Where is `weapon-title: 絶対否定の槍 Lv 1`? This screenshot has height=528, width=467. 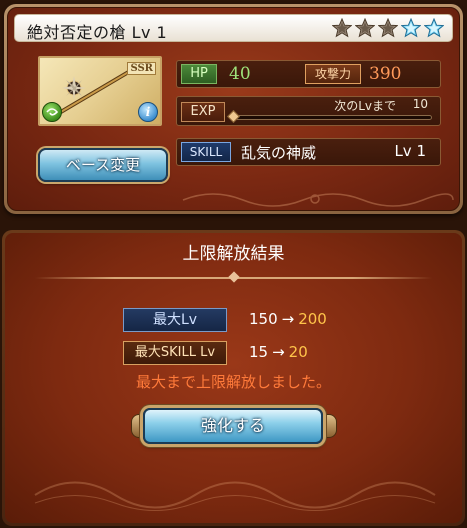 weapon-title: 絶対否定の槍 Lv 1 is located at coordinates (97, 32).